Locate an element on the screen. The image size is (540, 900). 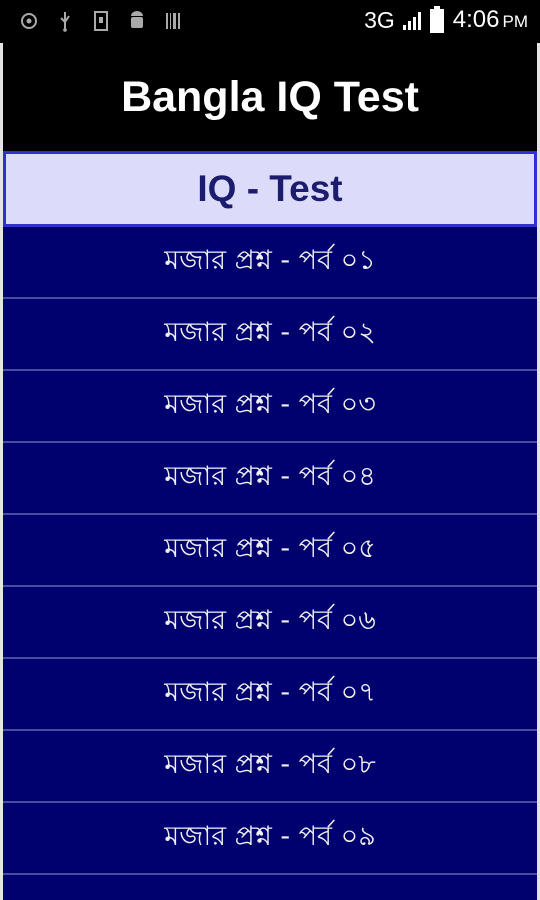
network-type: 3G is located at coordinates (379, 19).